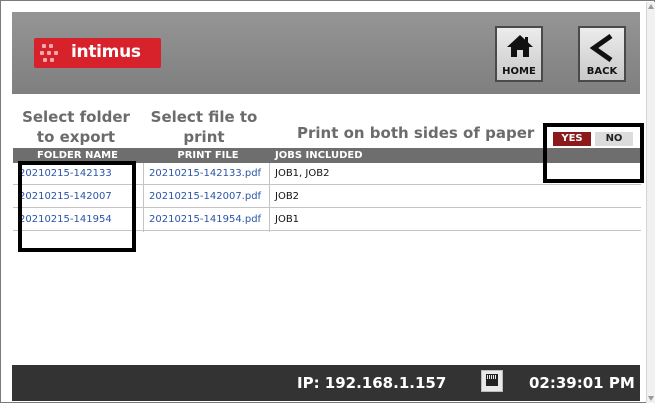  Describe the element at coordinates (650, 202) in the screenshot. I see `vertical-scrollbar` at that location.